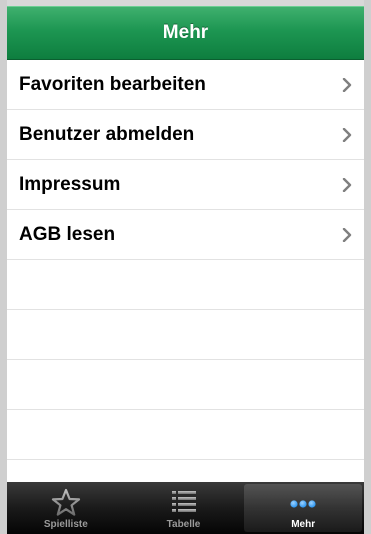 The width and height of the screenshot is (371, 534). Describe the element at coordinates (303, 524) in the screenshot. I see `tab-label: Mehr` at that location.